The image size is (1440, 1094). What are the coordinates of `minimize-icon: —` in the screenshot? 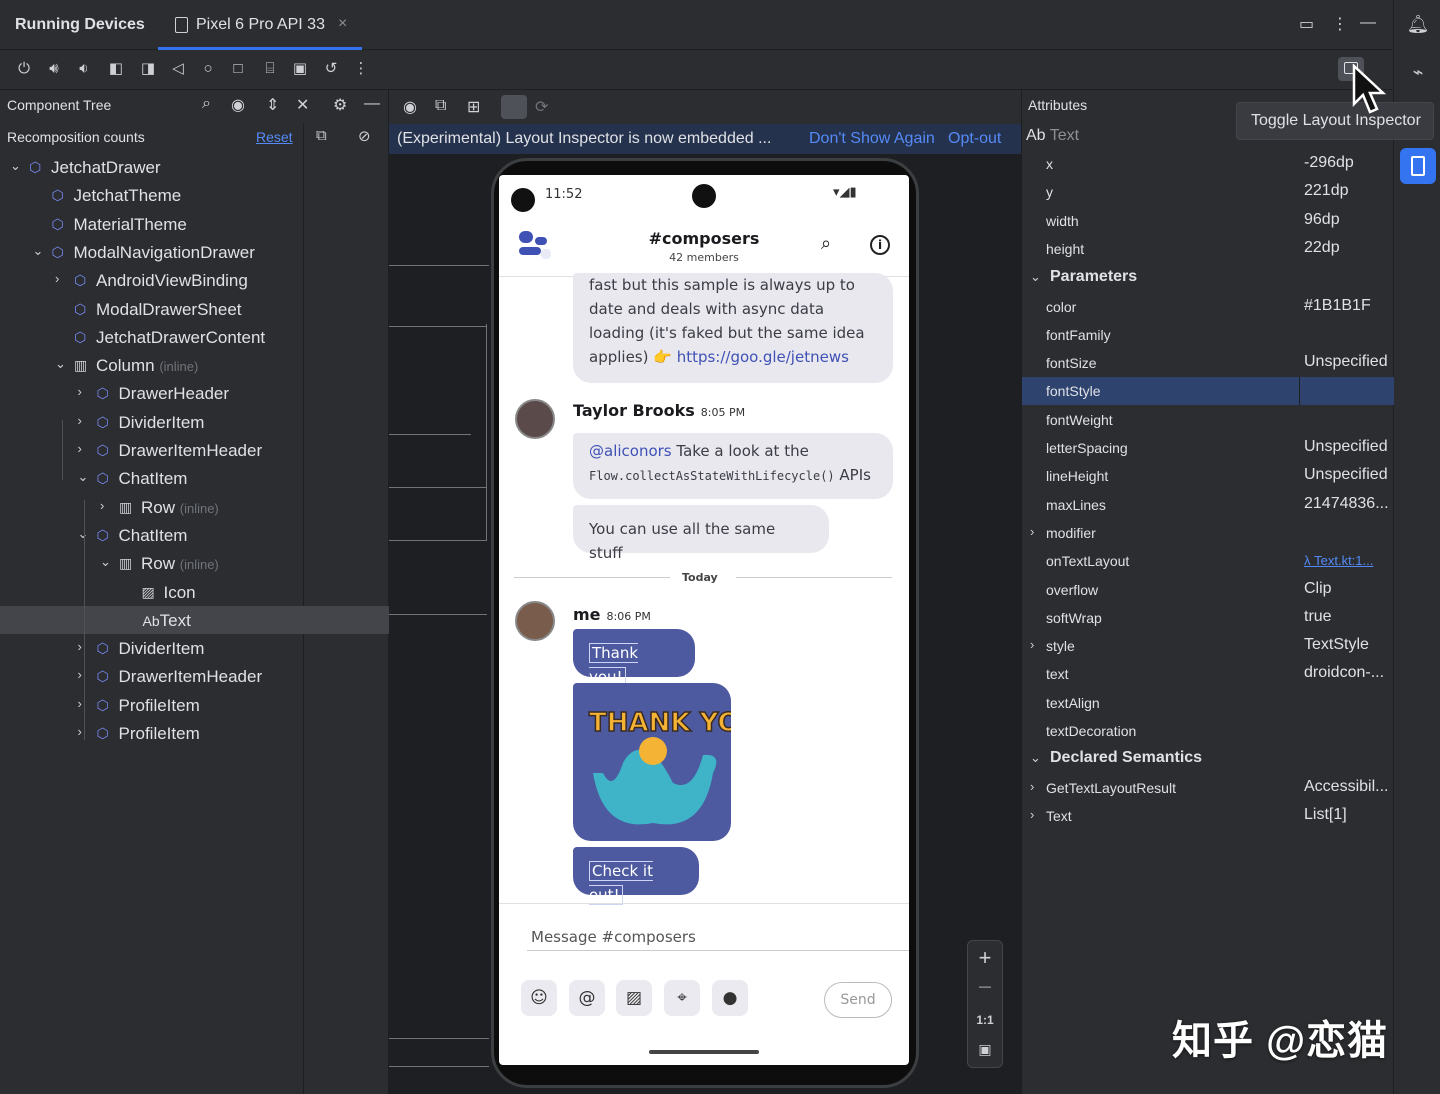 It's located at (1368, 23).